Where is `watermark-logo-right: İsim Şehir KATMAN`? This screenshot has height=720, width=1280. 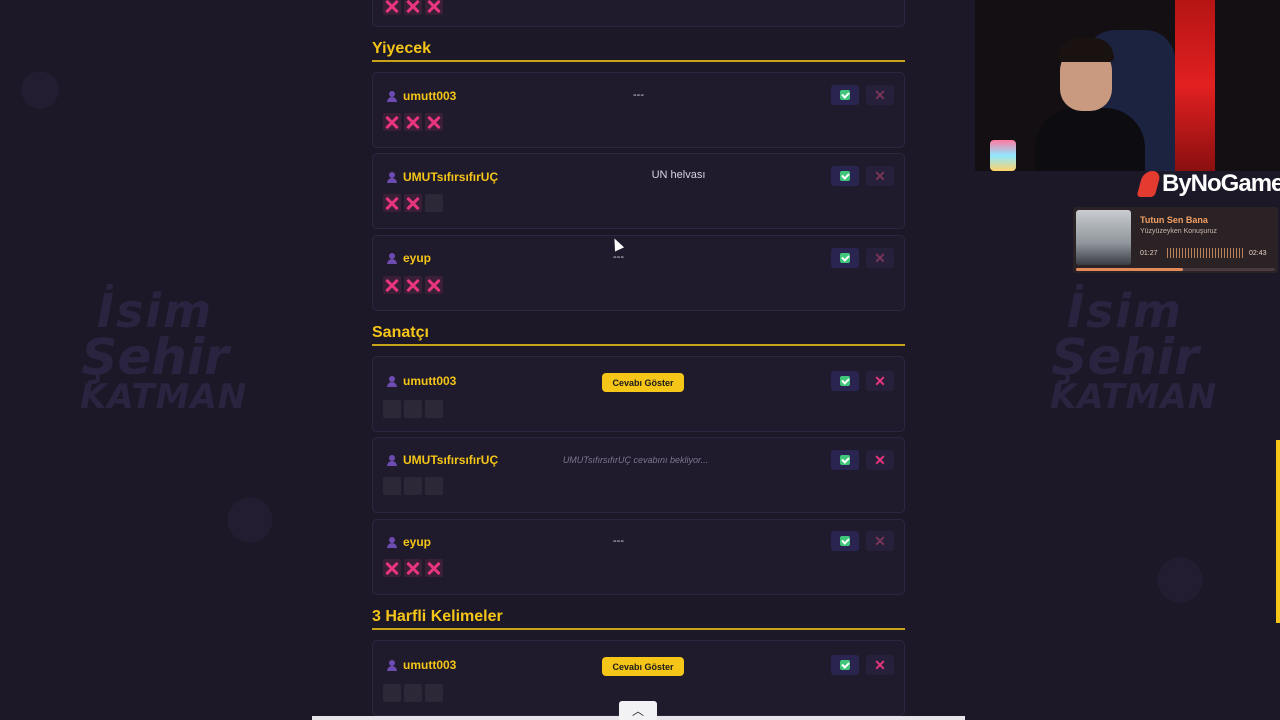 watermark-logo-right: İsim Şehir KATMAN is located at coordinates (1134, 353).